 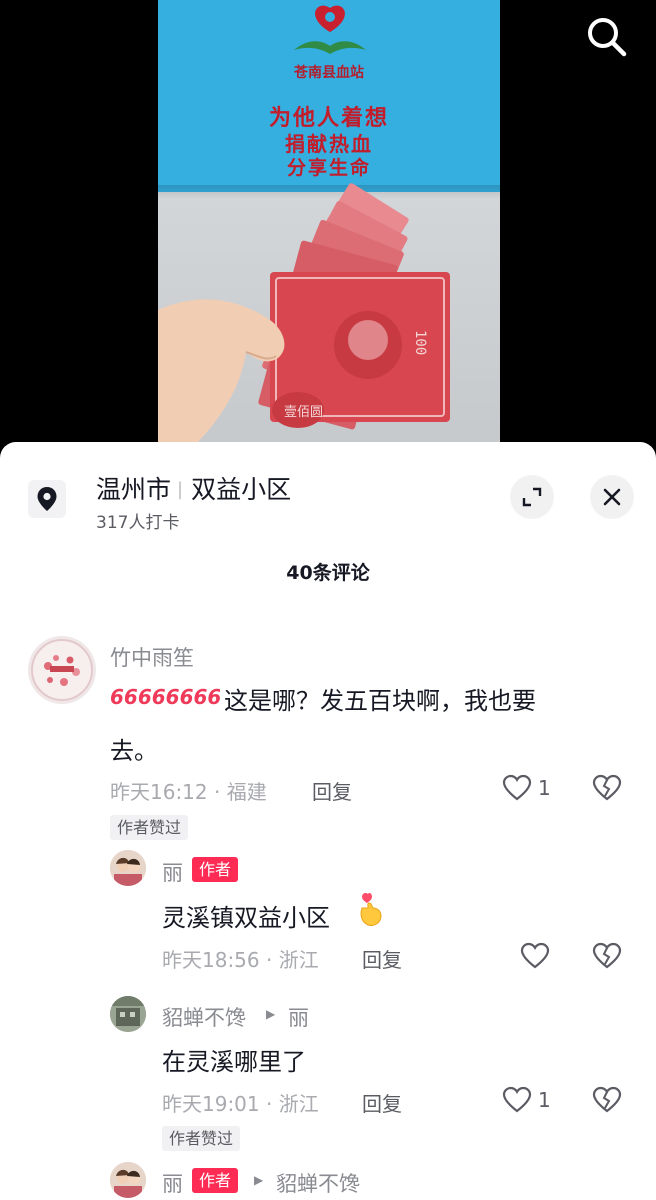 What do you see at coordinates (304, 312) in the screenshot?
I see `banknotes-in-hand: 壹佰圆 100` at bounding box center [304, 312].